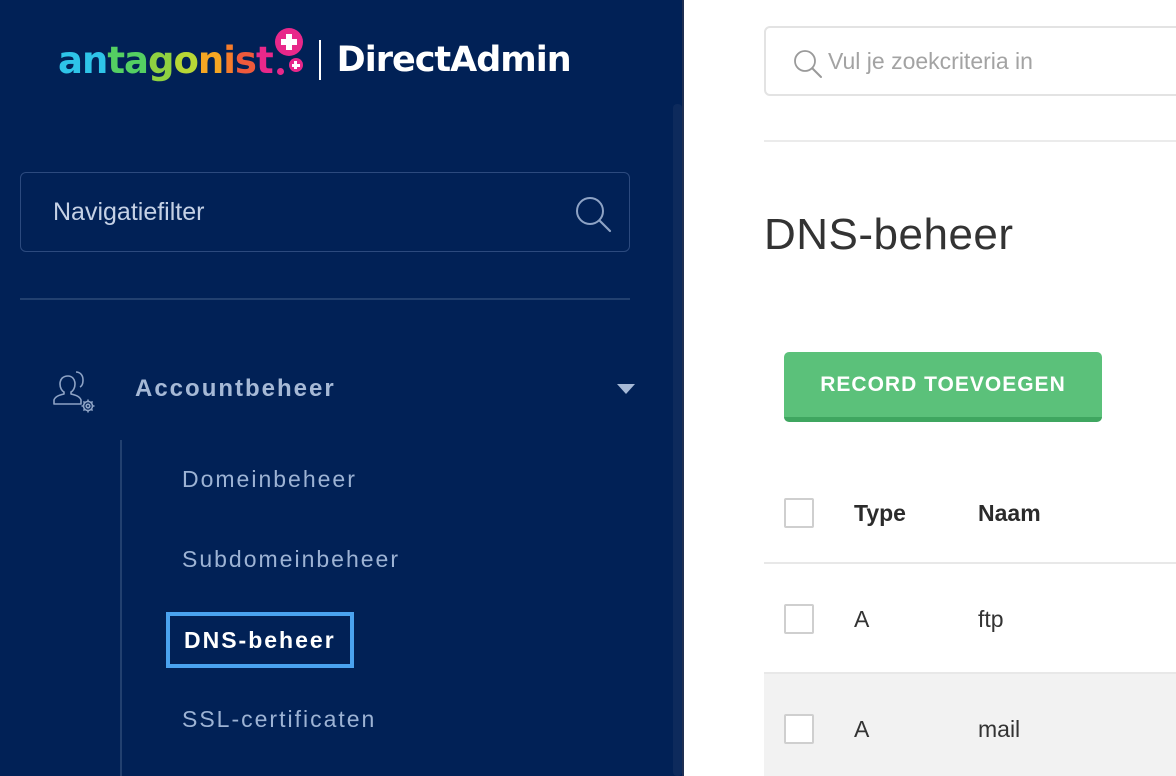 The width and height of the screenshot is (1176, 776). I want to click on navigation-filter-input, so click(313, 212).